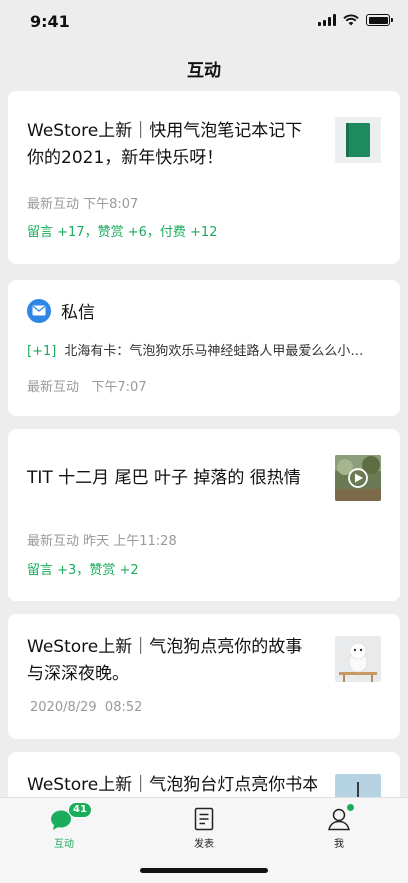 The image size is (408, 883). Describe the element at coordinates (339, 818) in the screenshot. I see `person-icon` at that location.